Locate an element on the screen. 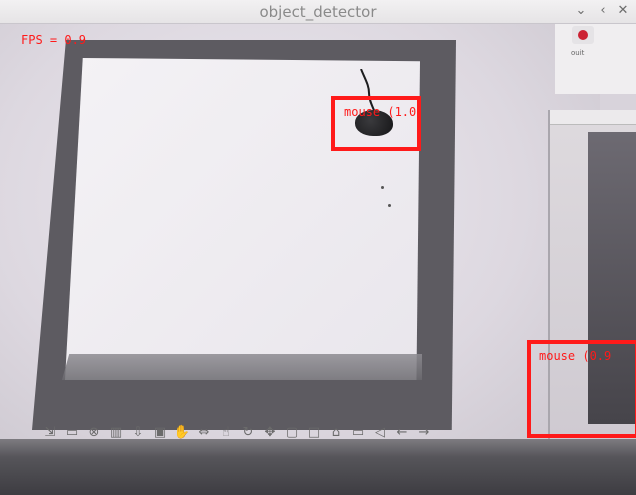  player-toolbar: ⇲ ▭ ⊗ ▥ ⇩ ▣ ✋ ⇔ ☝ ↻ ✥ ▢ □ ⌂ ▭ ◁ ← → is located at coordinates (245, 432).